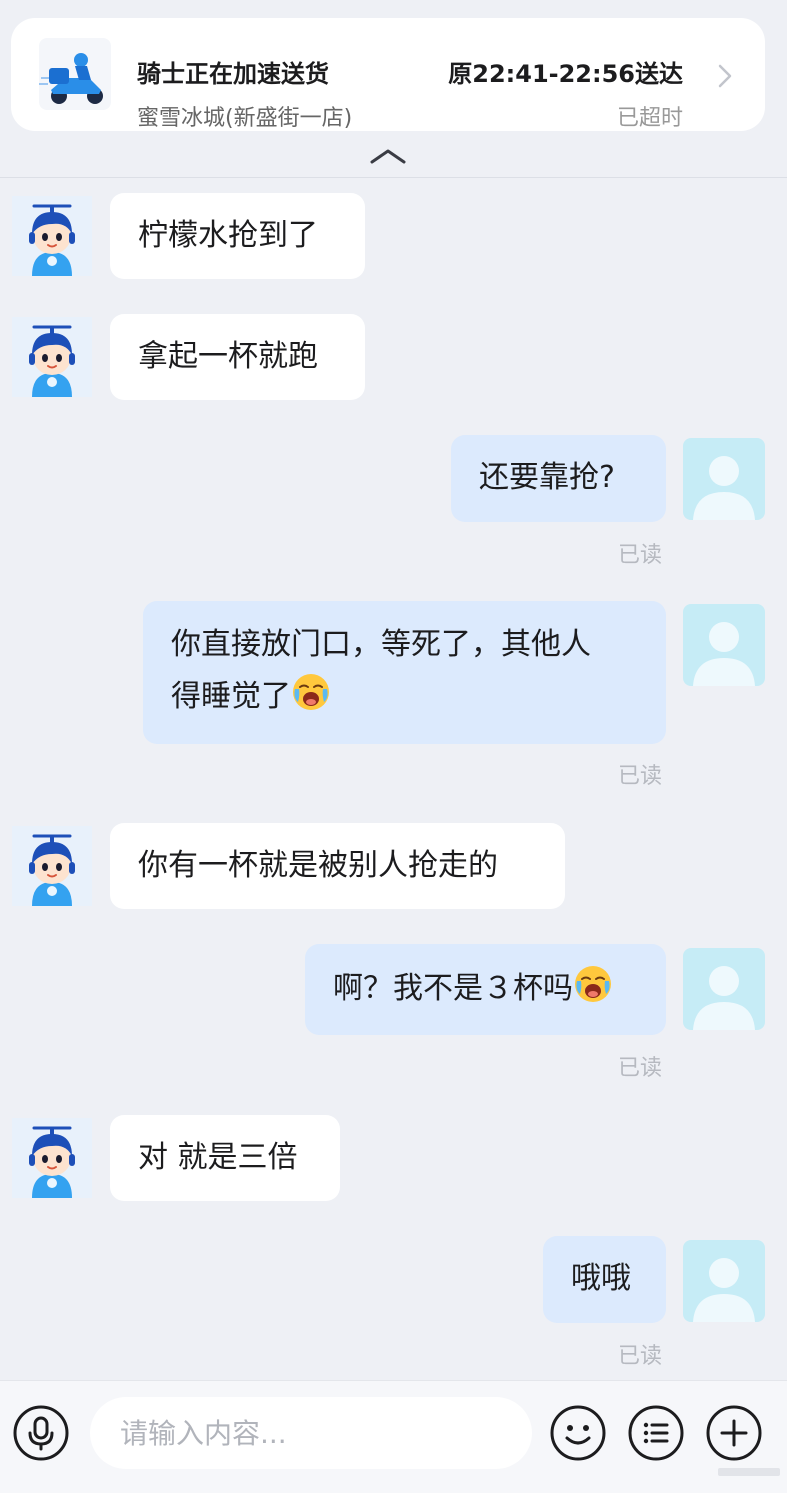 The image size is (787, 1493). What do you see at coordinates (233, 74) in the screenshot?
I see `order-status-text: 骑士正在加速送货` at bounding box center [233, 74].